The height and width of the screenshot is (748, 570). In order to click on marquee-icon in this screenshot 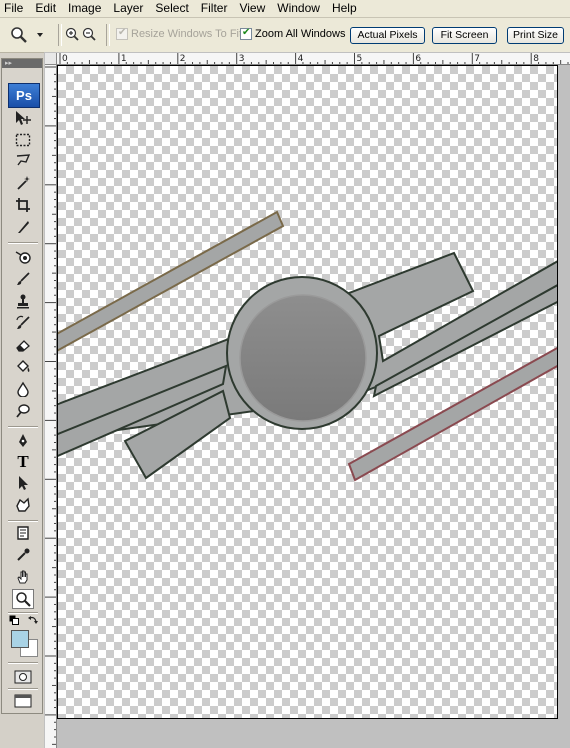, I will do `click(23, 140)`.